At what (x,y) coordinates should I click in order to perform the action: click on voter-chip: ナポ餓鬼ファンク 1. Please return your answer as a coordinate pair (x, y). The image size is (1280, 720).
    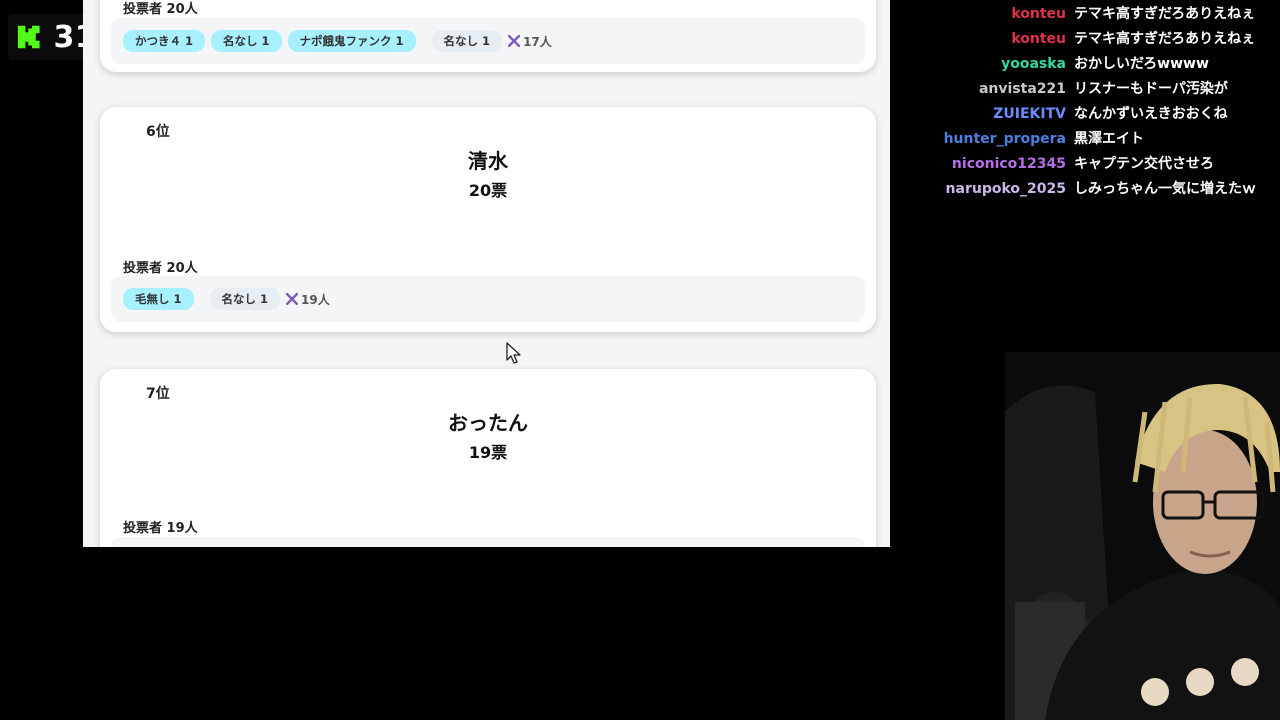
    Looking at the image, I should click on (351, 41).